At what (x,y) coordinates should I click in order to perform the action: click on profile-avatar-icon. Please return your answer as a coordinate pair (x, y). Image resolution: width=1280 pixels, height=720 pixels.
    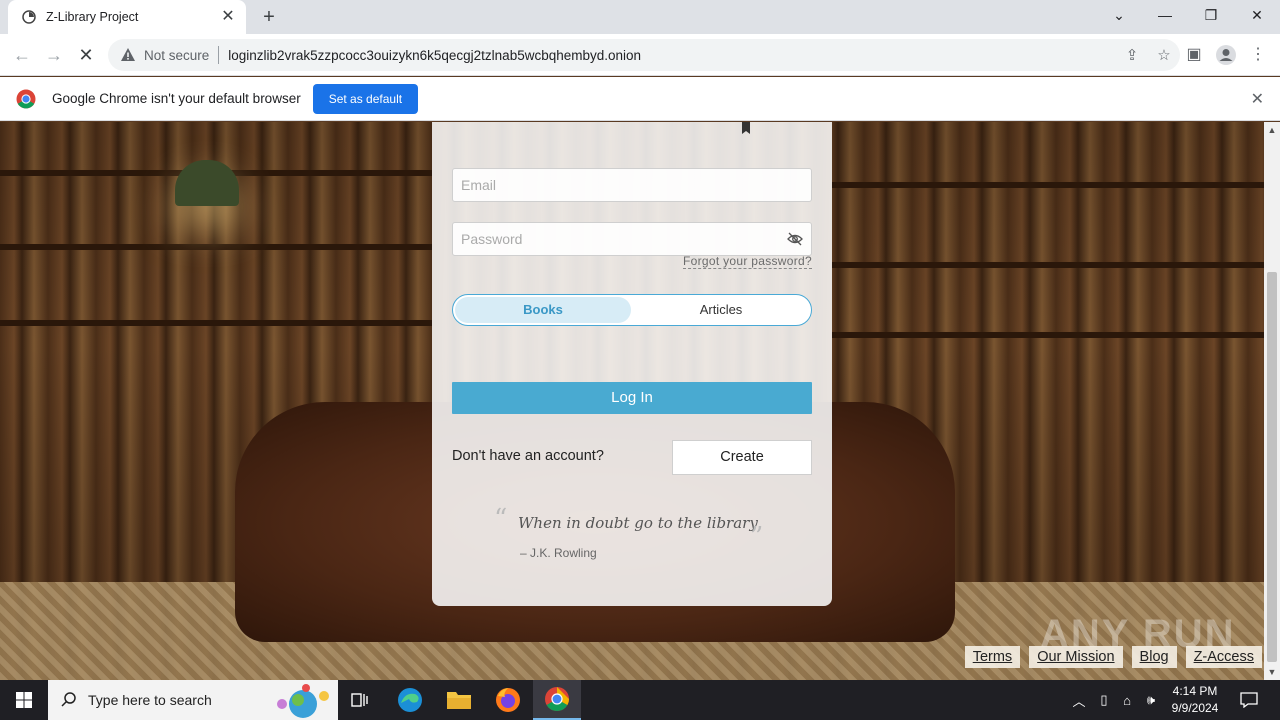
    Looking at the image, I should click on (1226, 55).